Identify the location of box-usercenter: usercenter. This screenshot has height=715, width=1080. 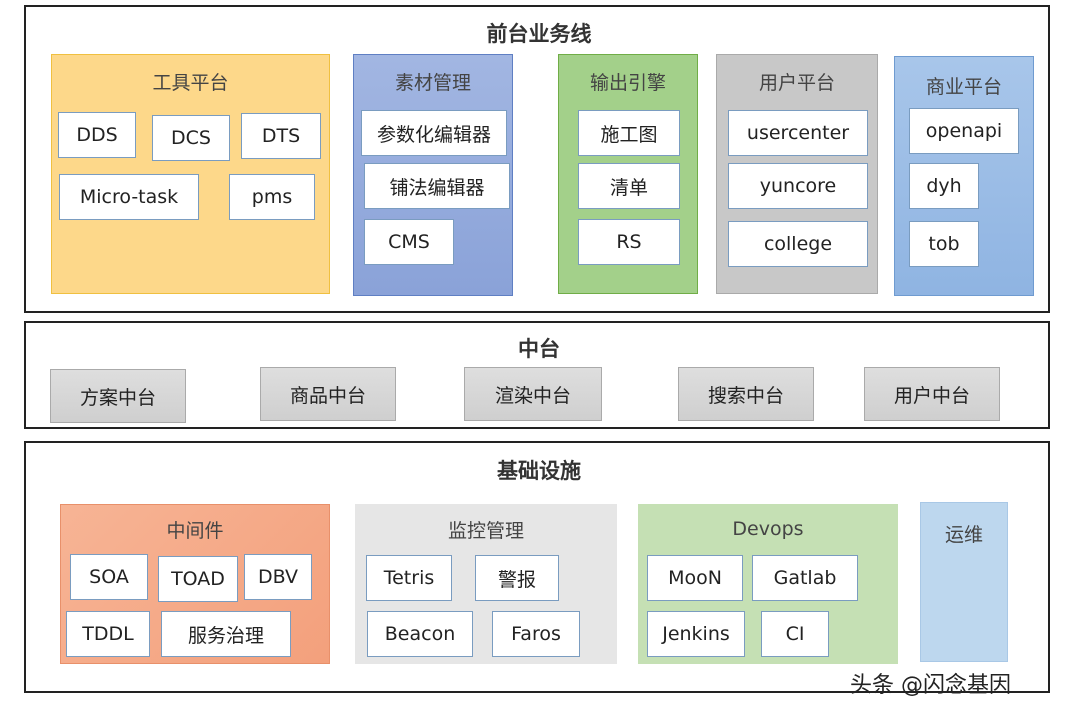
(798, 133).